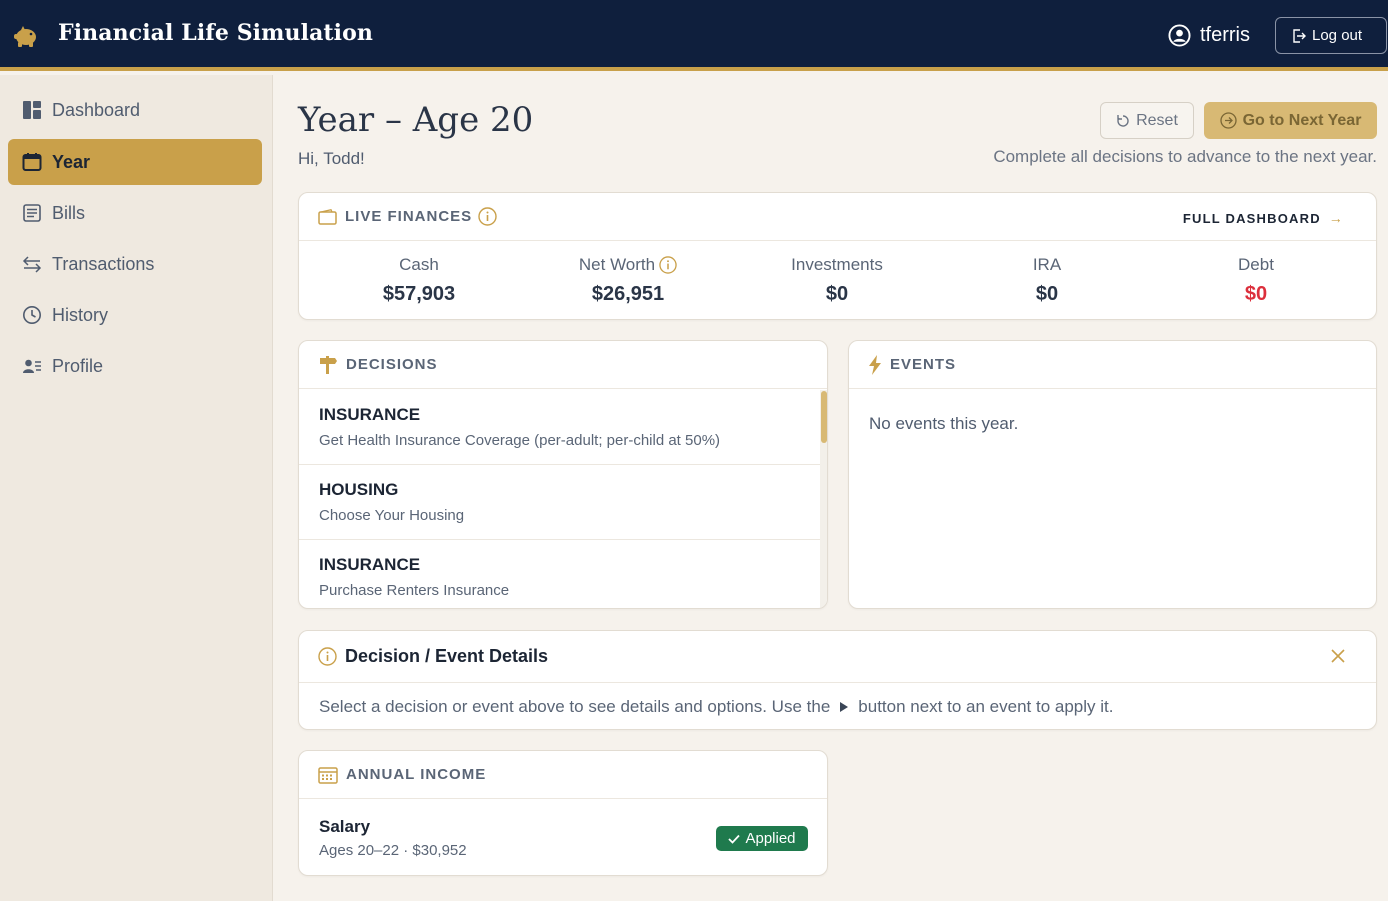 This screenshot has width=1388, height=901. What do you see at coordinates (875, 364) in the screenshot?
I see `lightning-icon` at bounding box center [875, 364].